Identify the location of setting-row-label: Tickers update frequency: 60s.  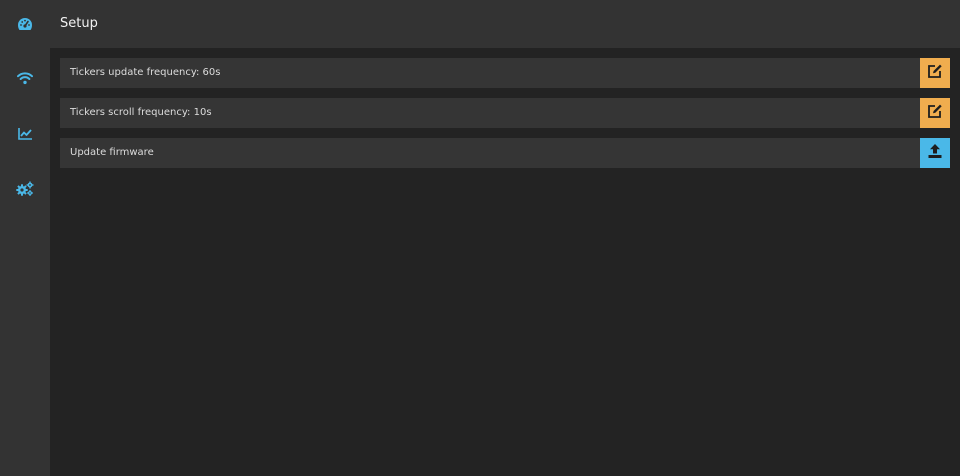
(145, 72).